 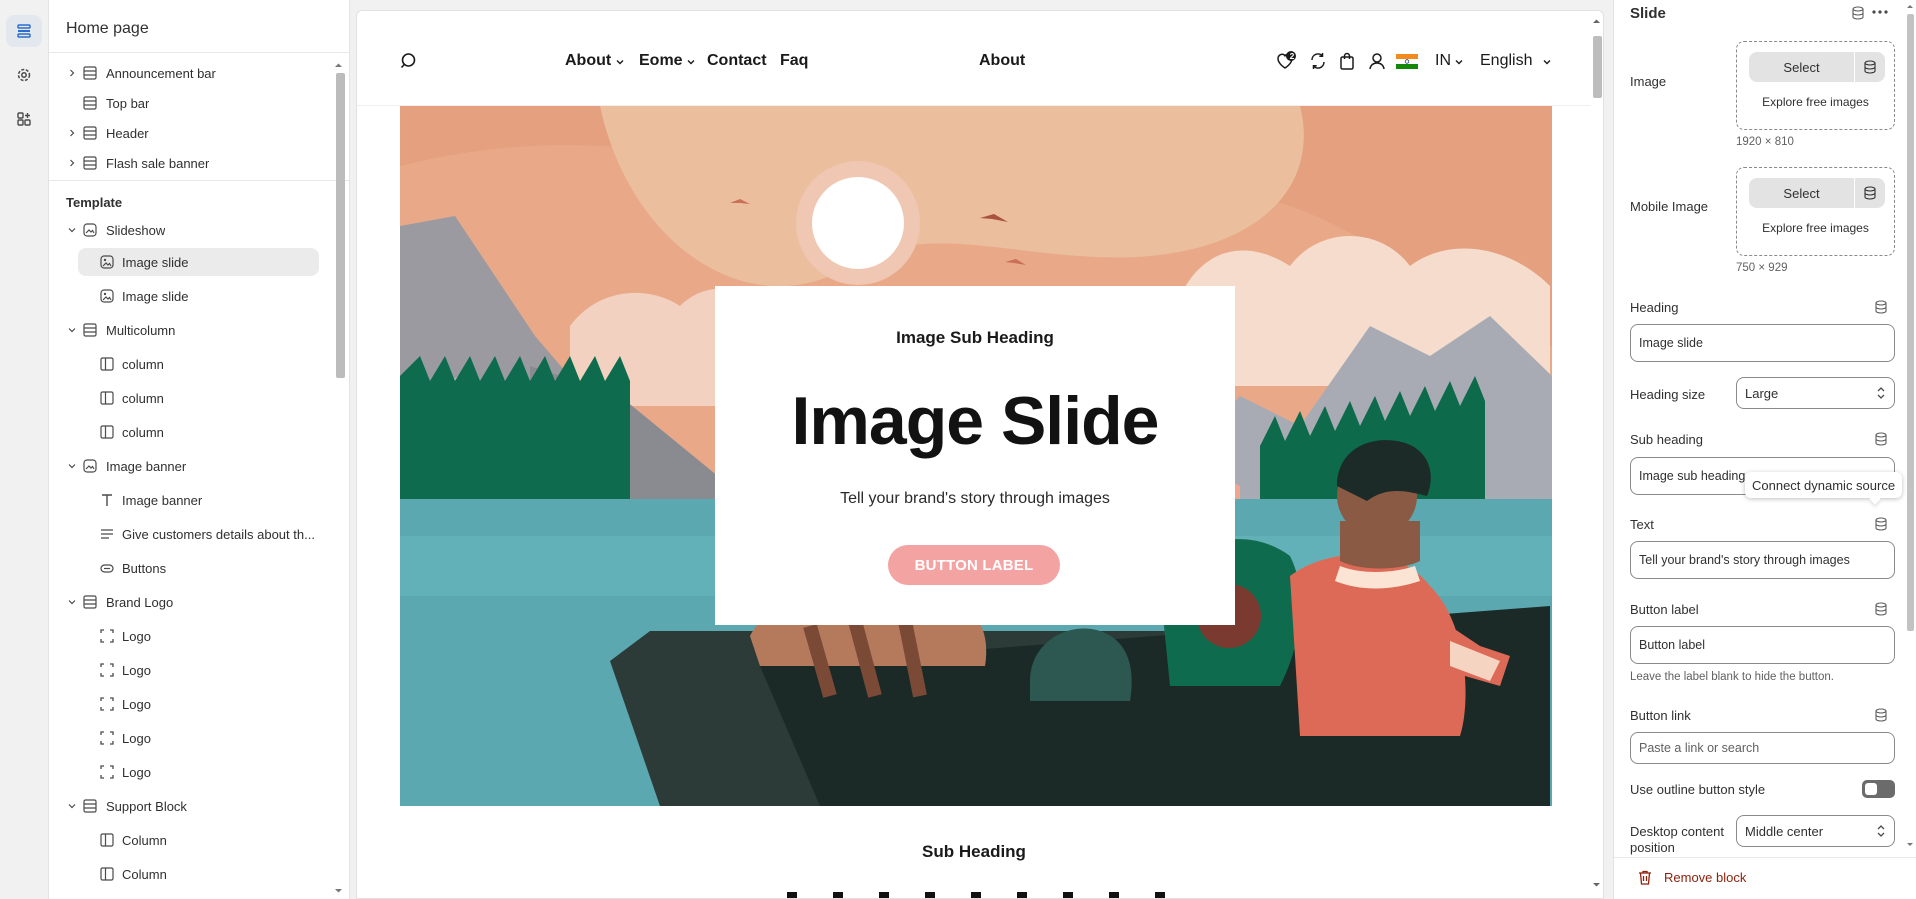 I want to click on button-label-input: Button label, so click(x=1762, y=645).